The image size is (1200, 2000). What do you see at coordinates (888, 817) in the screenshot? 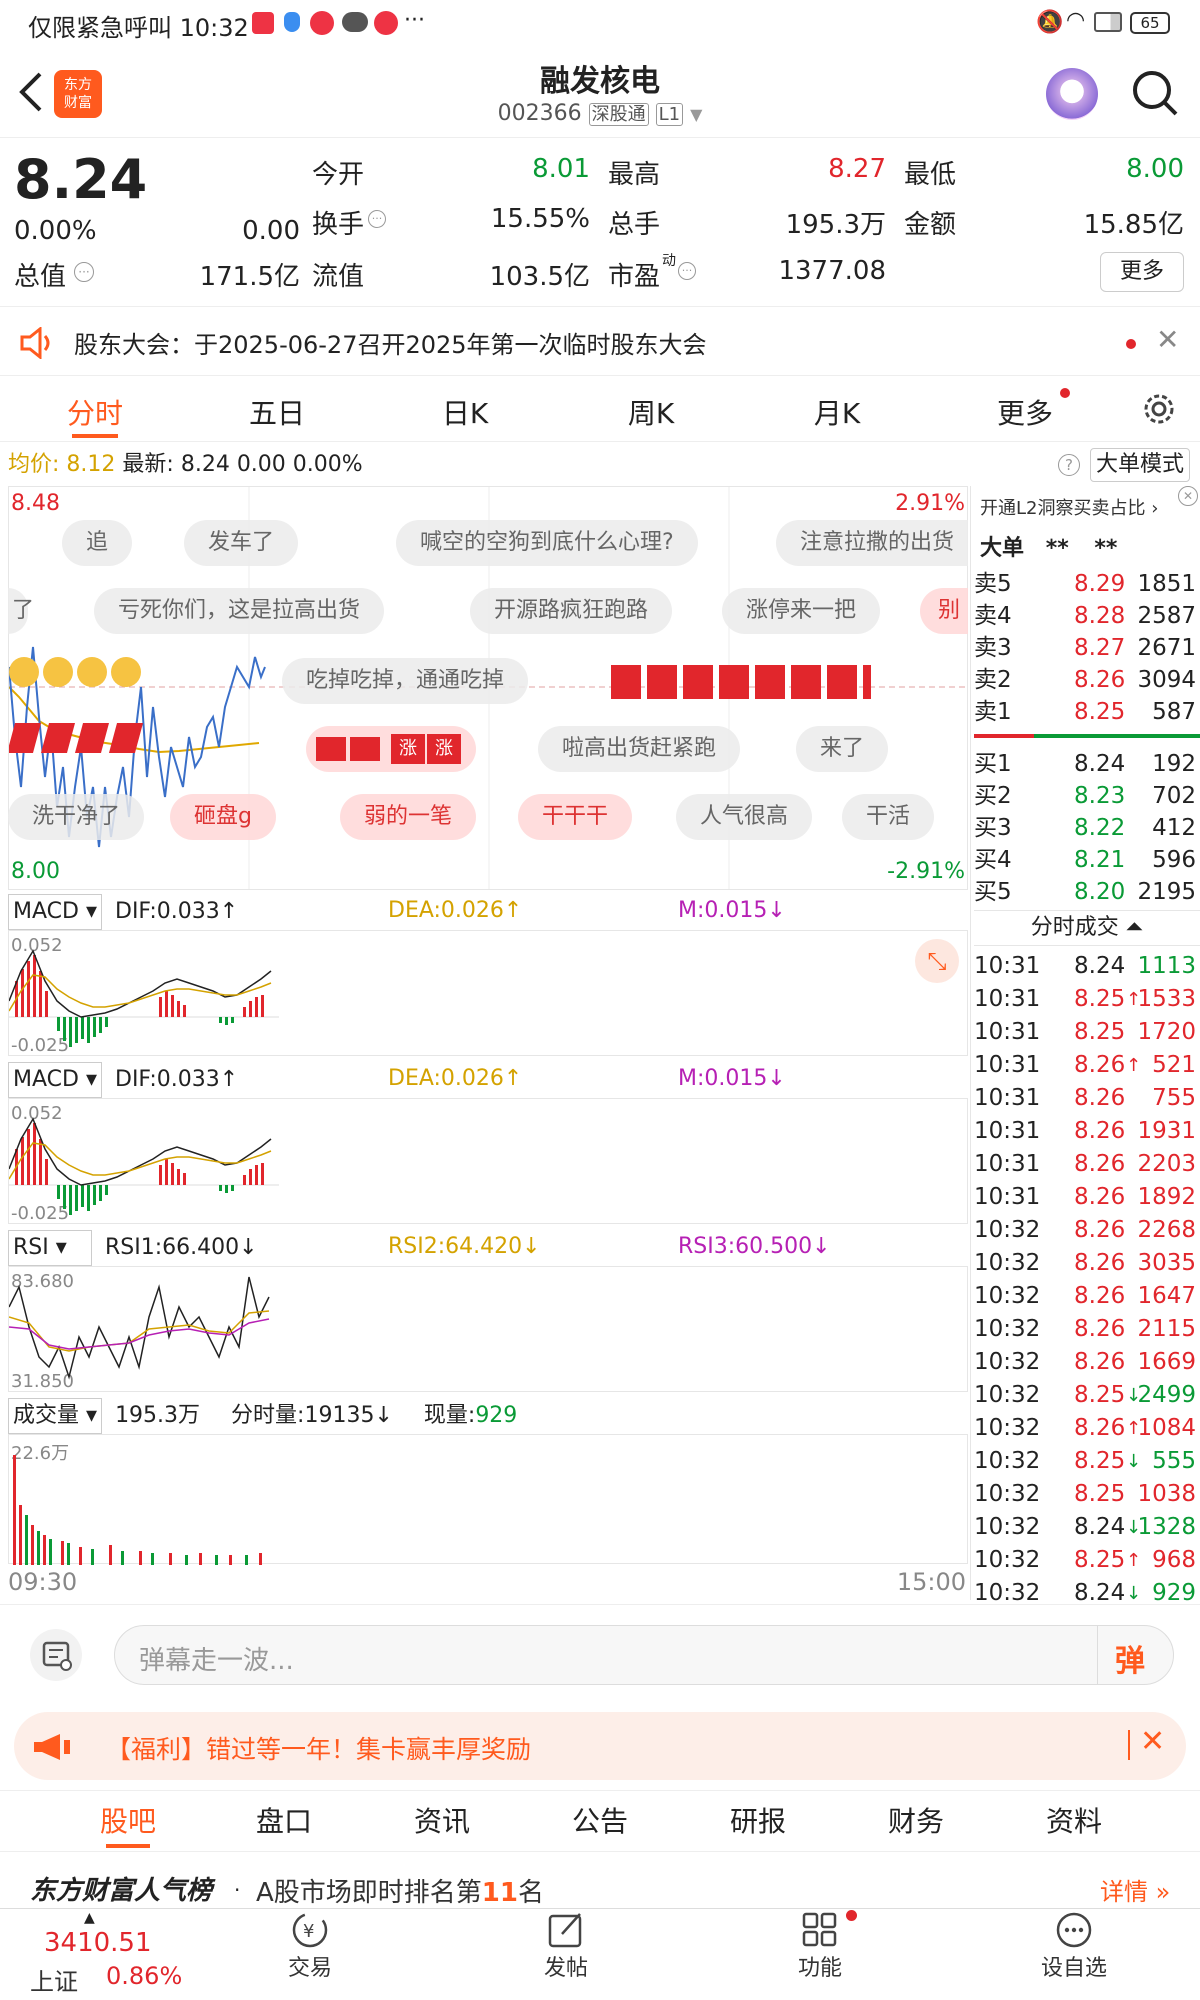
I see `danmaku-bullet: 干活` at bounding box center [888, 817].